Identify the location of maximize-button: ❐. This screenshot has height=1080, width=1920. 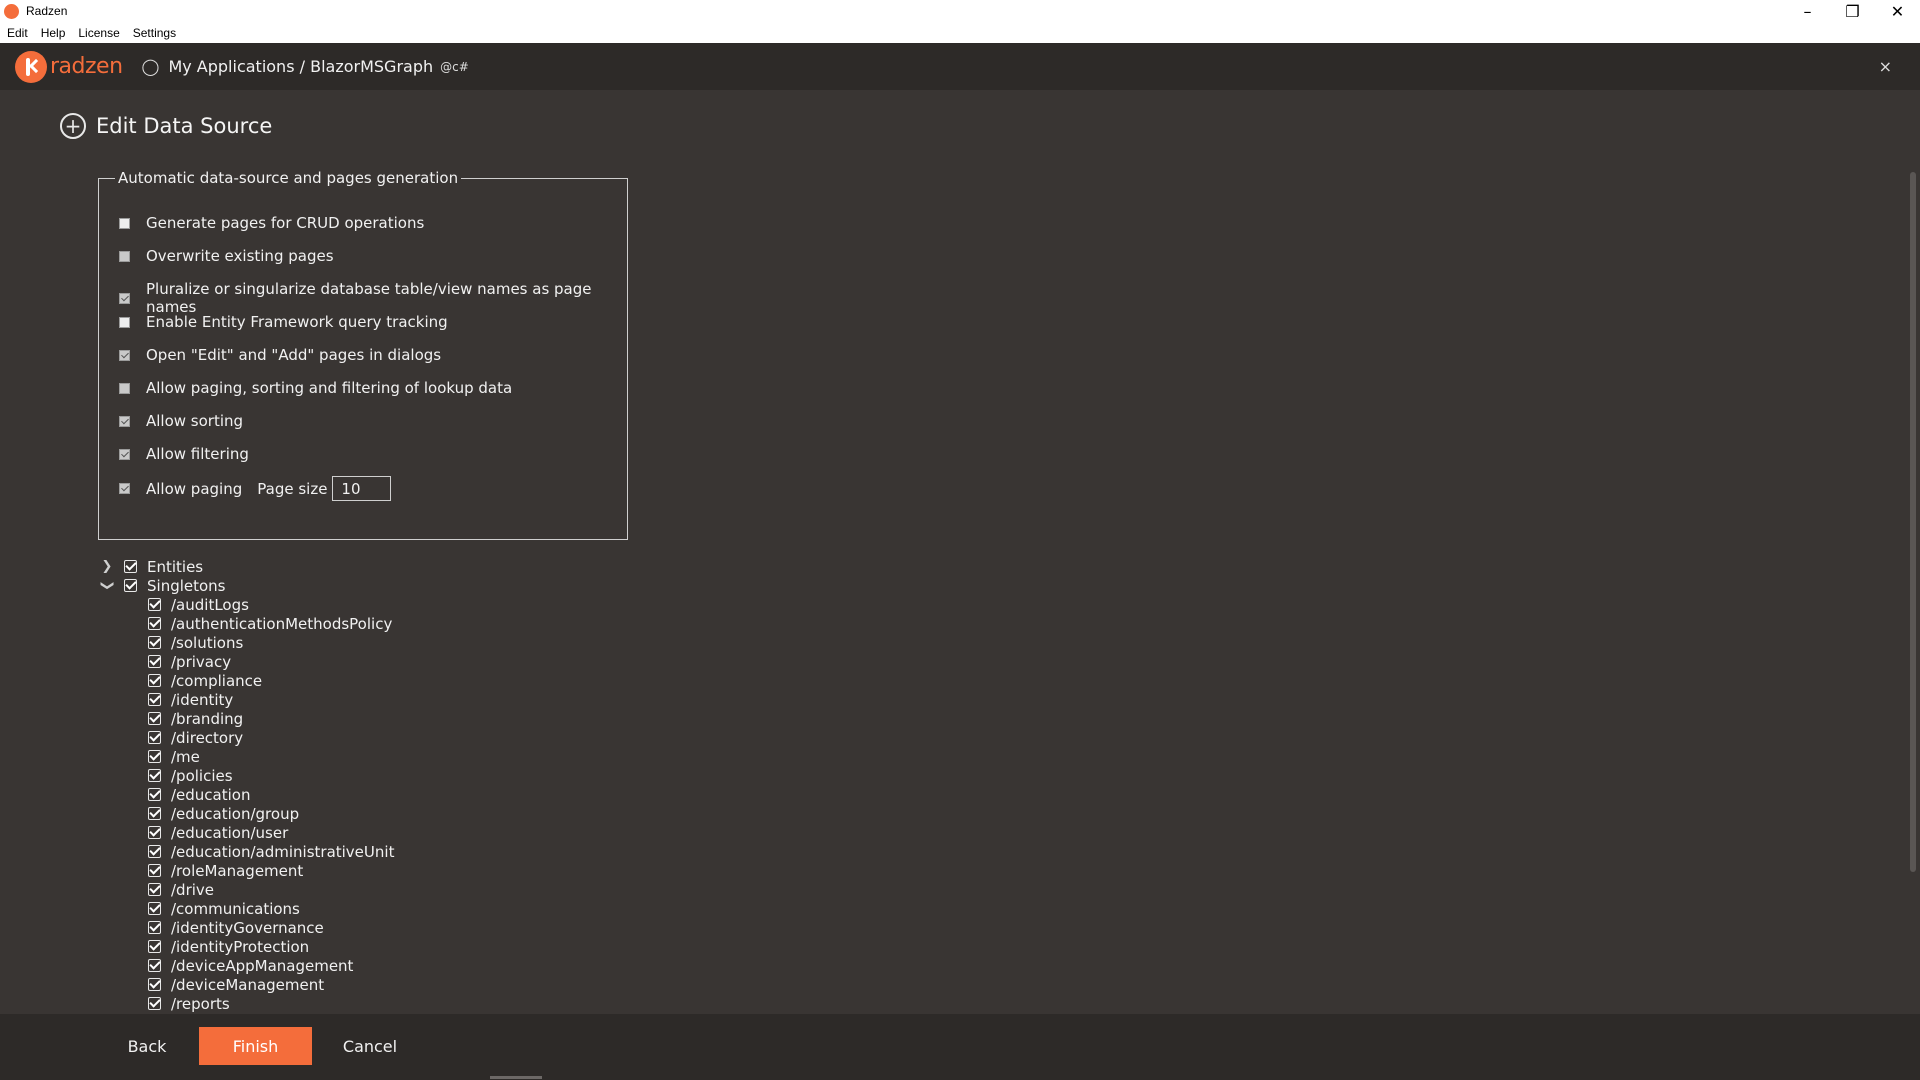
(1852, 11).